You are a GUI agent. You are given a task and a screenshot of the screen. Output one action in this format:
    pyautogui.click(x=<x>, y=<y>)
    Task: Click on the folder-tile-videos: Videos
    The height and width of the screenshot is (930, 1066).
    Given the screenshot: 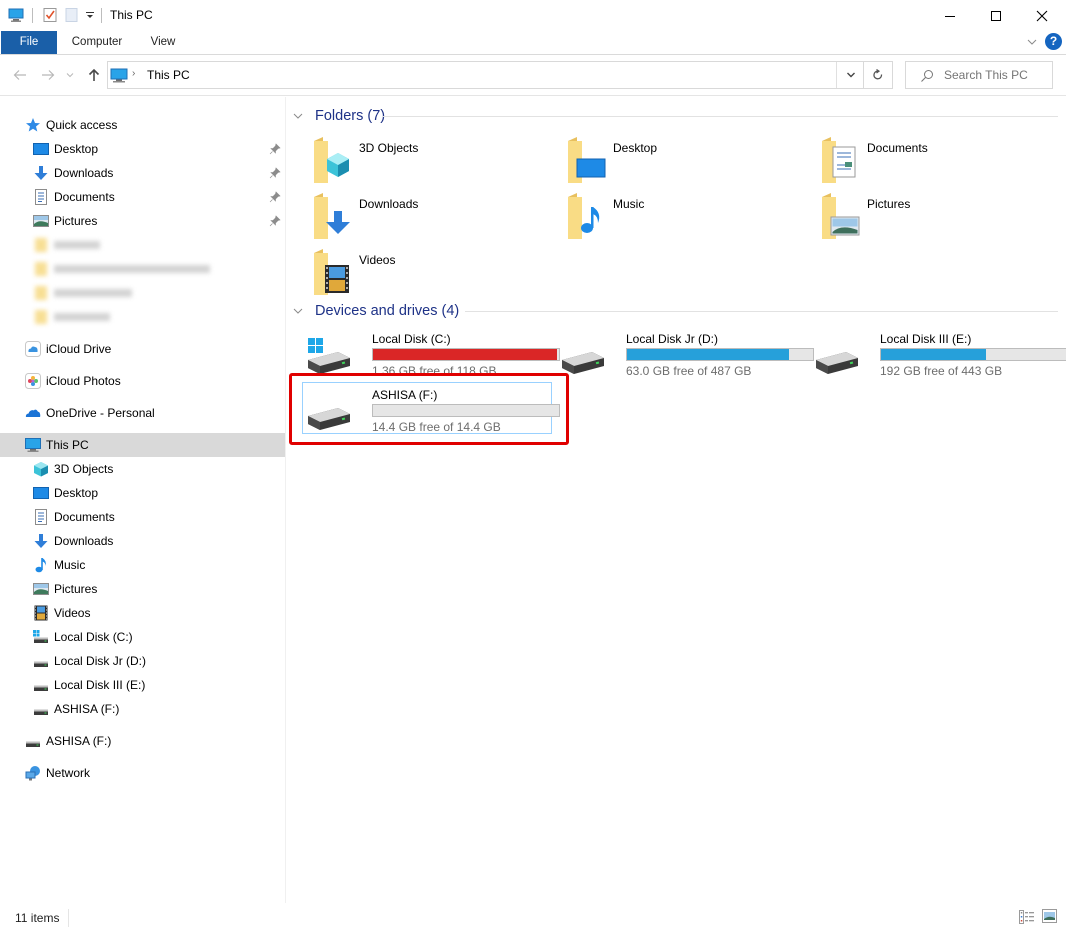 What is the action you would take?
    pyautogui.click(x=433, y=274)
    